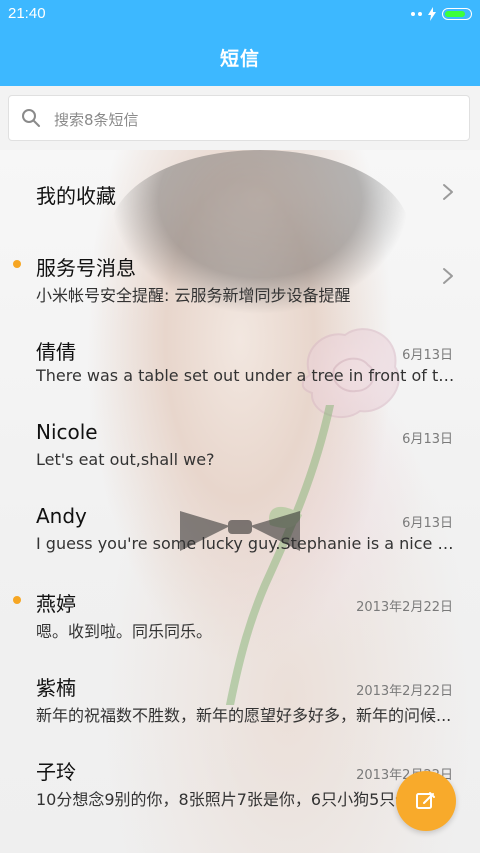 The height and width of the screenshot is (853, 480). What do you see at coordinates (27, 13) in the screenshot?
I see `status-time: 21:40` at bounding box center [27, 13].